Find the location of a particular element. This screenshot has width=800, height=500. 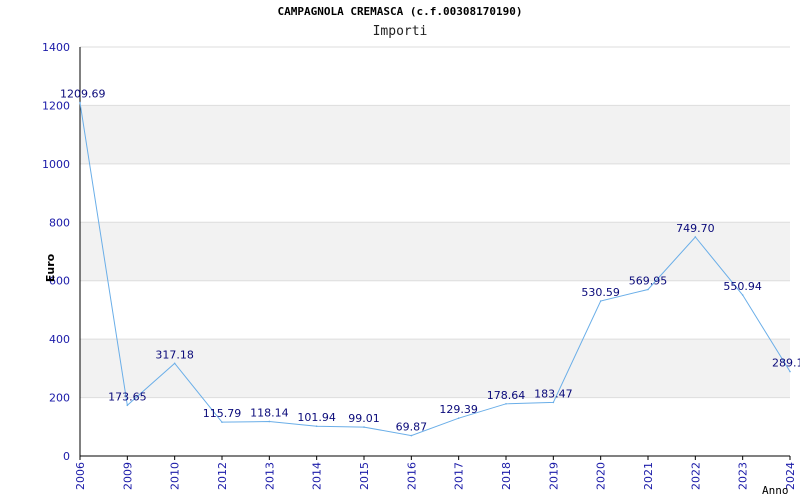

data-label: 289.1 is located at coordinates (786, 363).